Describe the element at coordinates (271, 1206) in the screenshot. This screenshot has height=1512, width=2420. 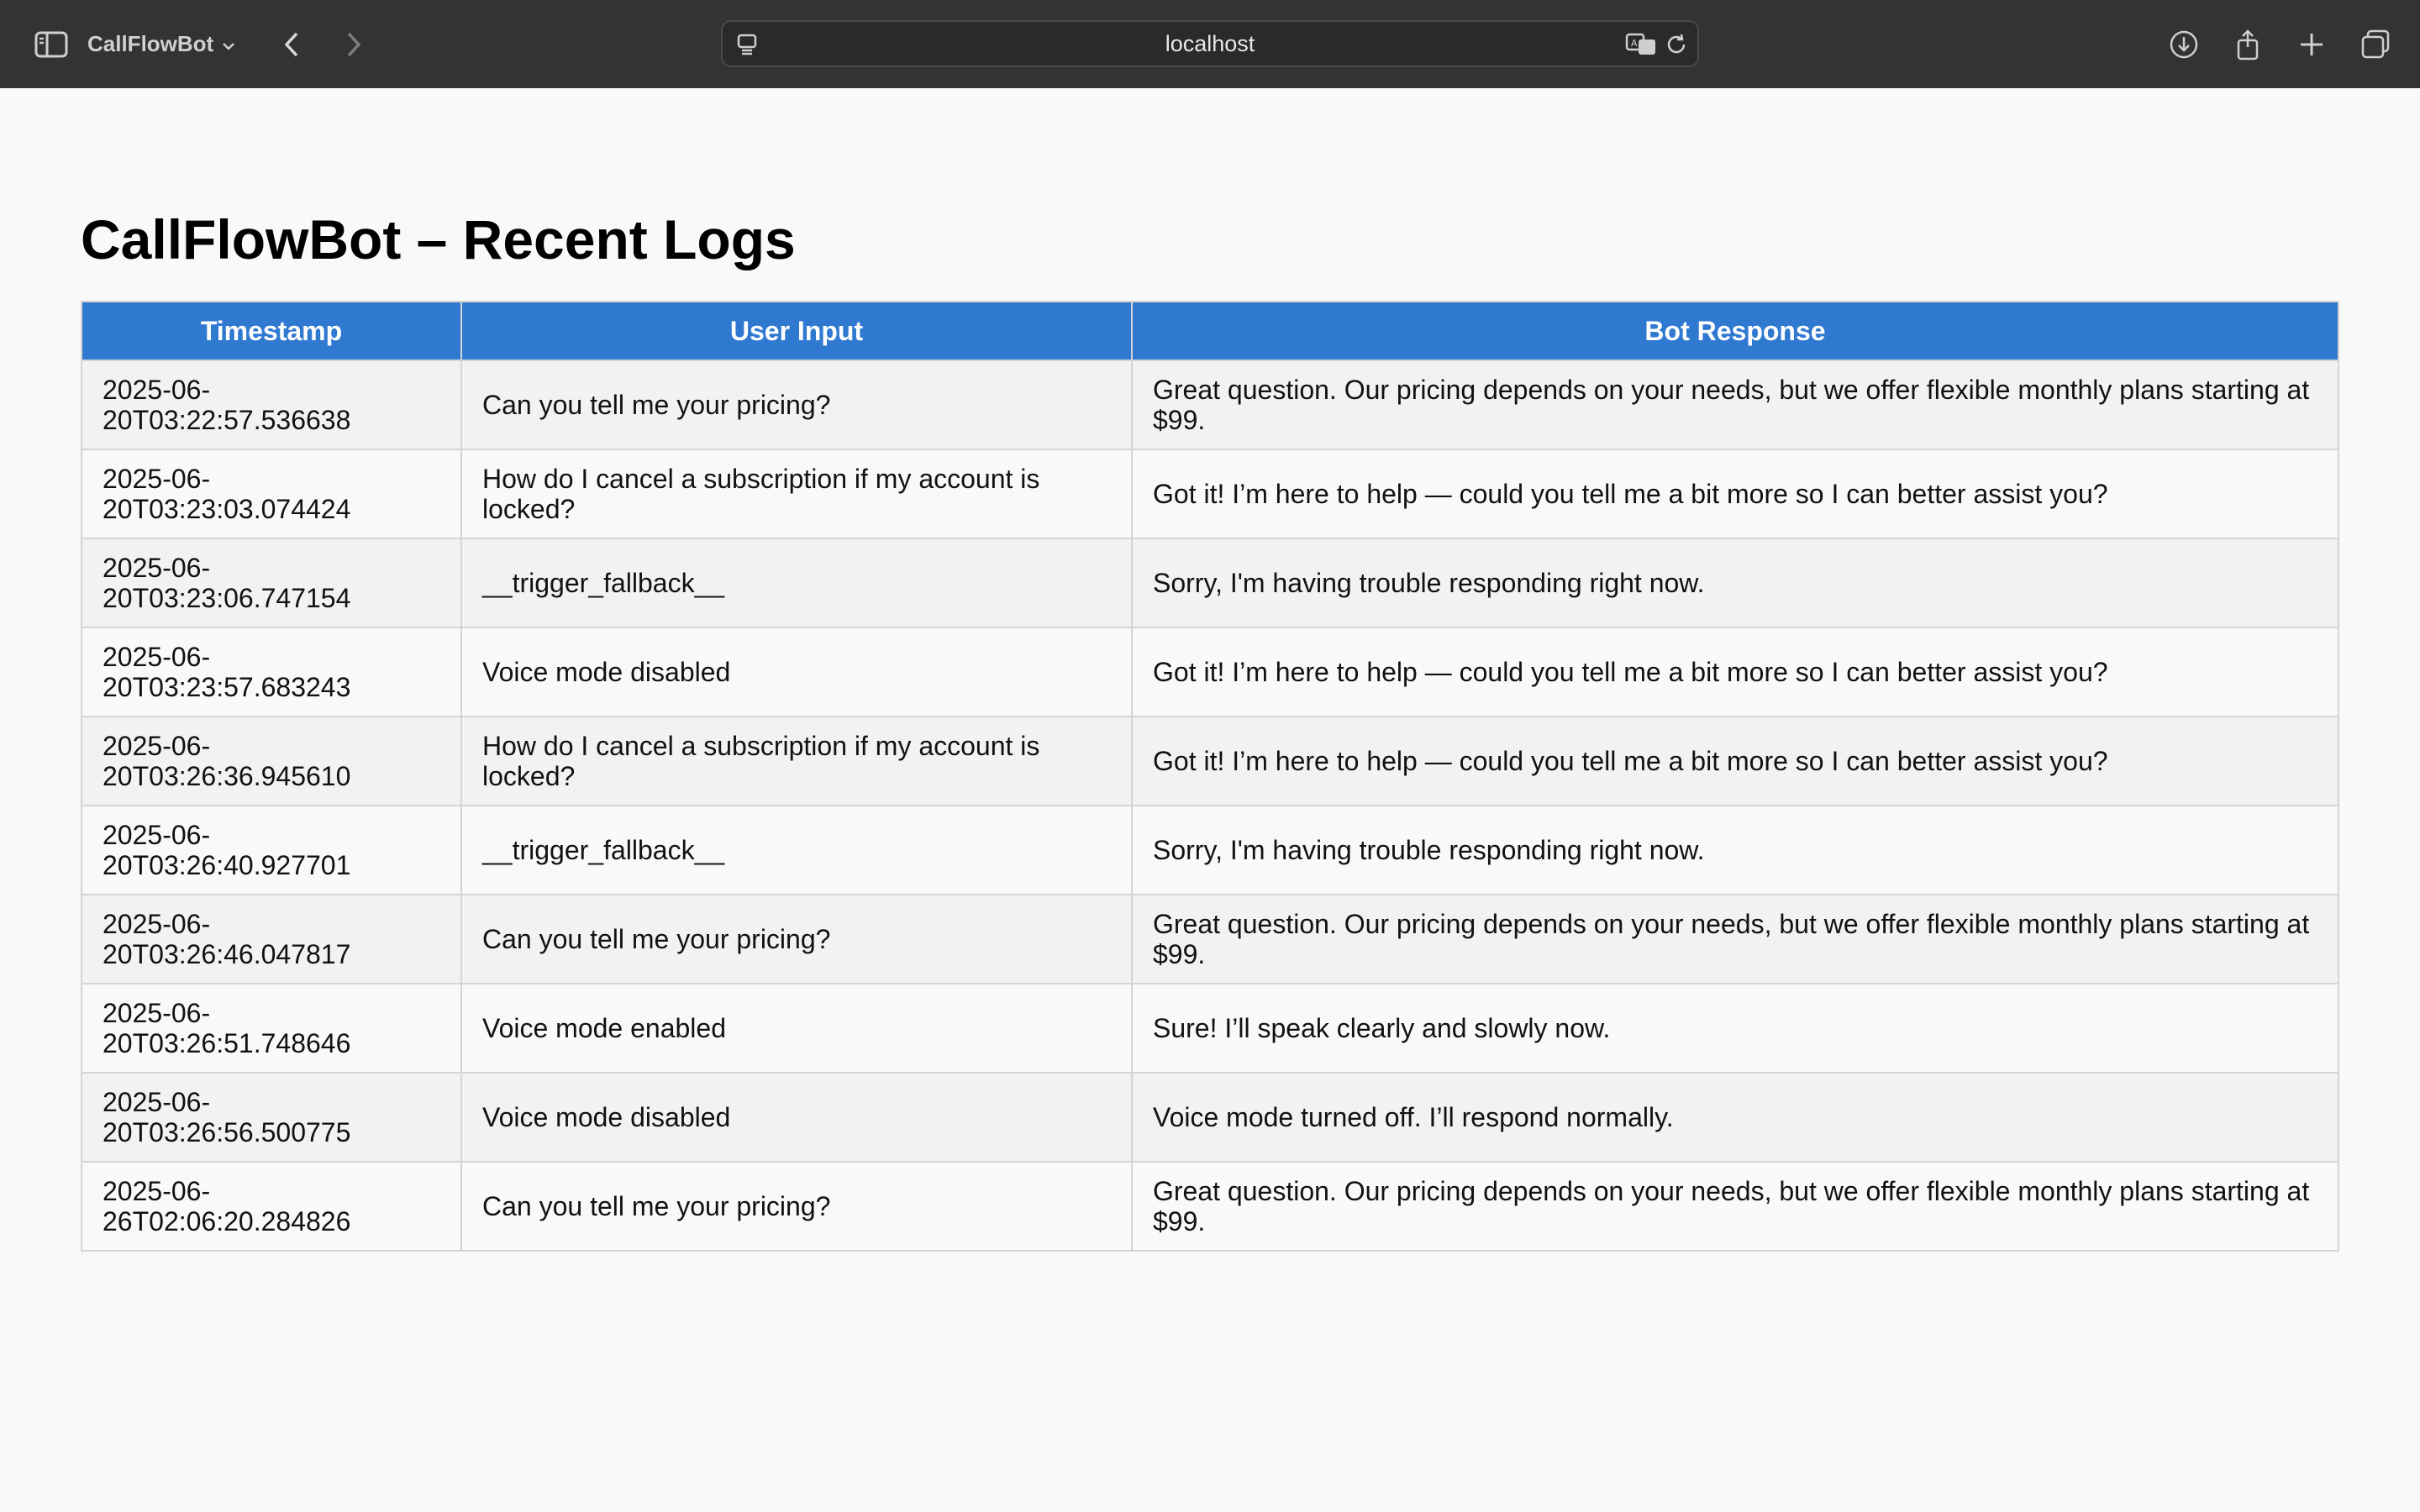
I see `cell-timestamp: 2025-06-26T02:06:20.284826` at that location.